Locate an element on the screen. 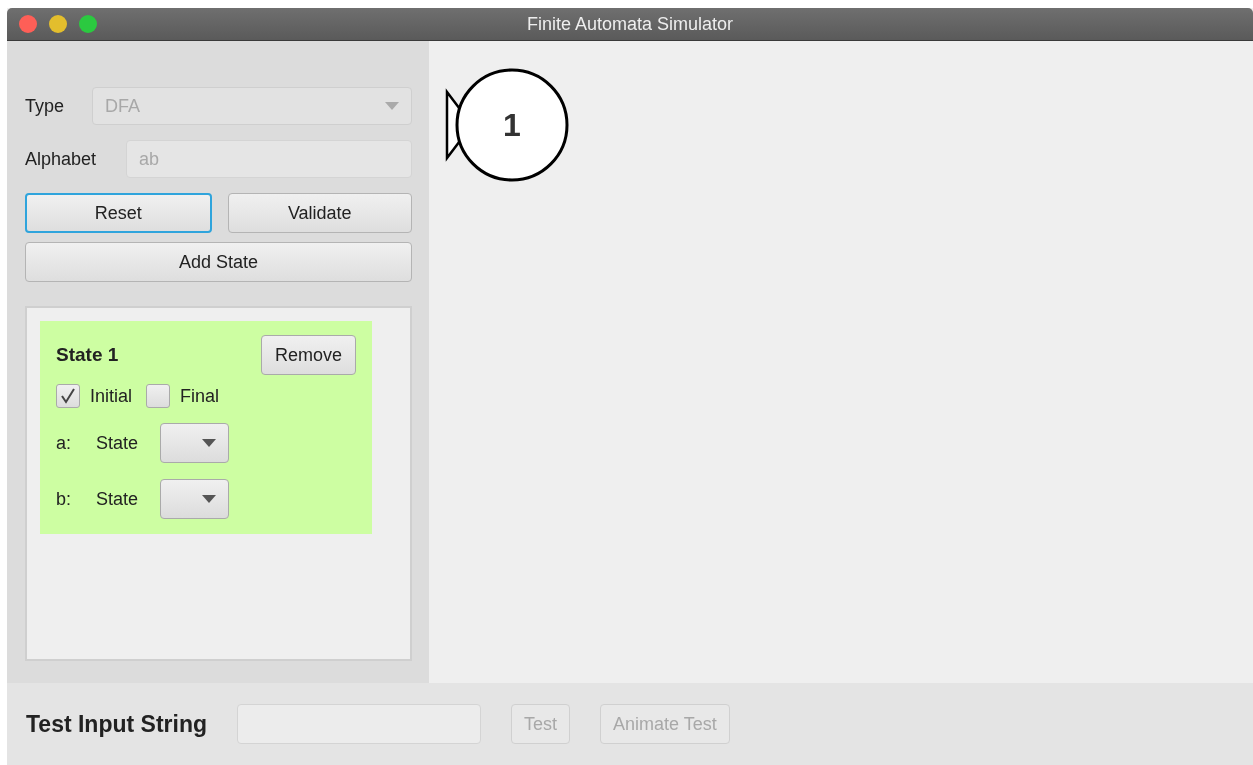  symbol-label: b: is located at coordinates (64, 499).